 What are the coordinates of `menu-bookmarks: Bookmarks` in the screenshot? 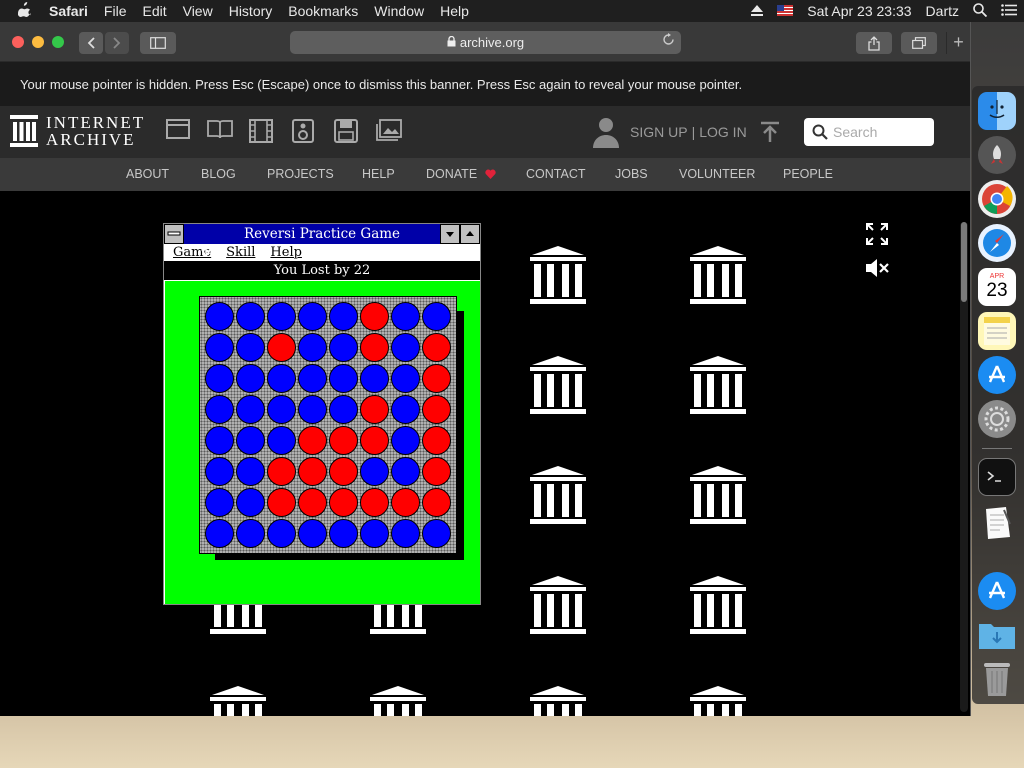 It's located at (323, 11).